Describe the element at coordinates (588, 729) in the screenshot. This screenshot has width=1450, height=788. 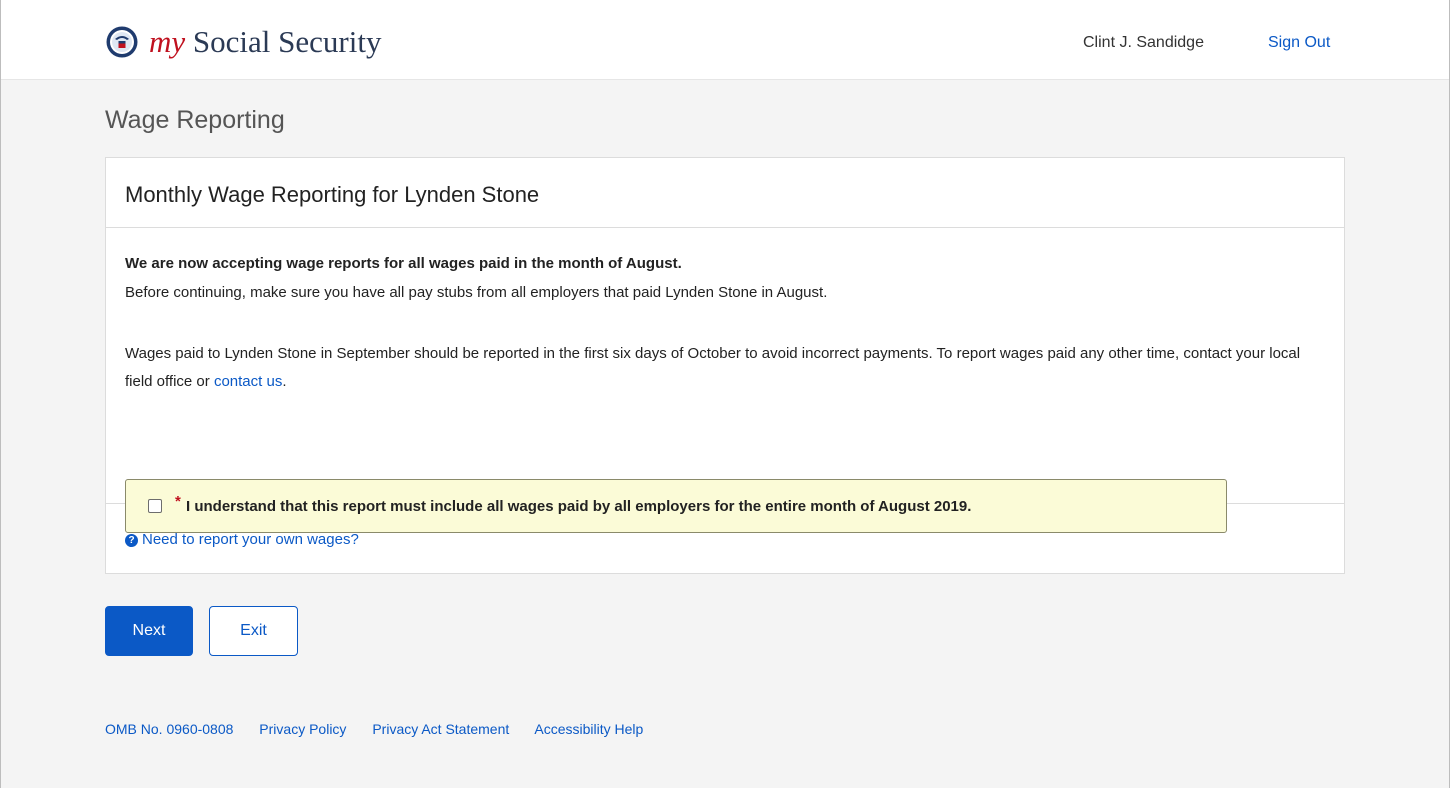
I see `footer-link-accessibility: Accessibility Help` at that location.